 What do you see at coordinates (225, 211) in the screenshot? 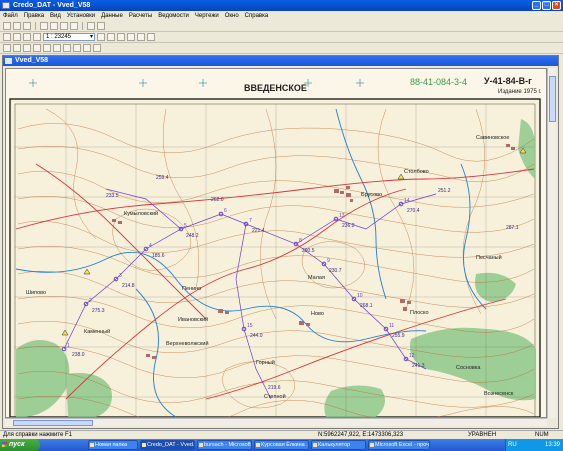
I see `survey-point-label: 6` at bounding box center [225, 211].